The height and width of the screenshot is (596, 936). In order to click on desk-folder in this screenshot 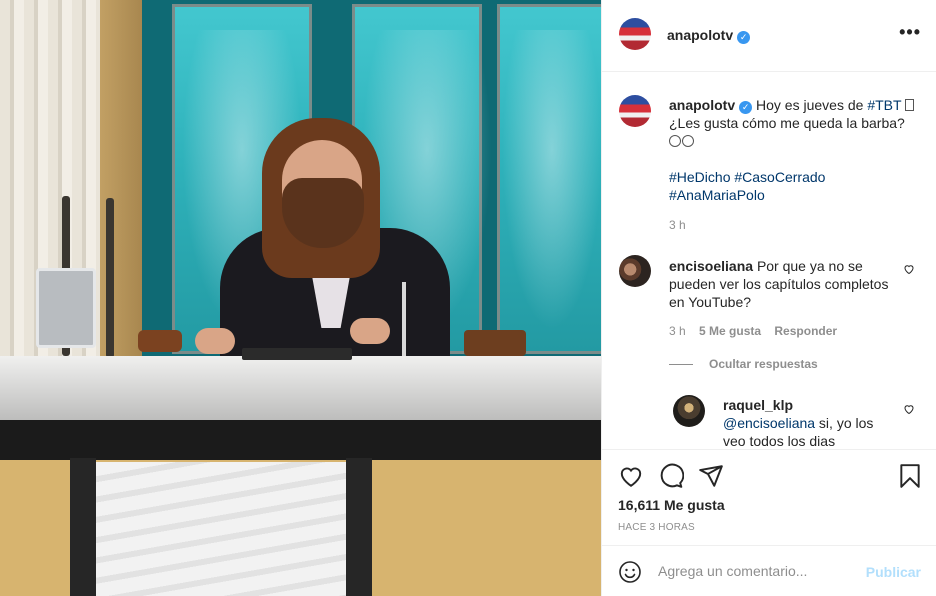, I will do `click(297, 354)`.